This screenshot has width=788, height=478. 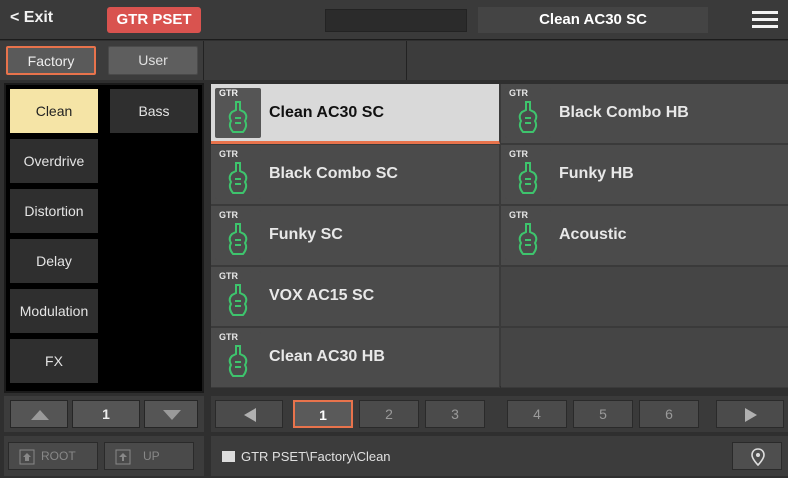 What do you see at coordinates (322, 295) in the screenshot?
I see `preset-name: VOX AC15 SC` at bounding box center [322, 295].